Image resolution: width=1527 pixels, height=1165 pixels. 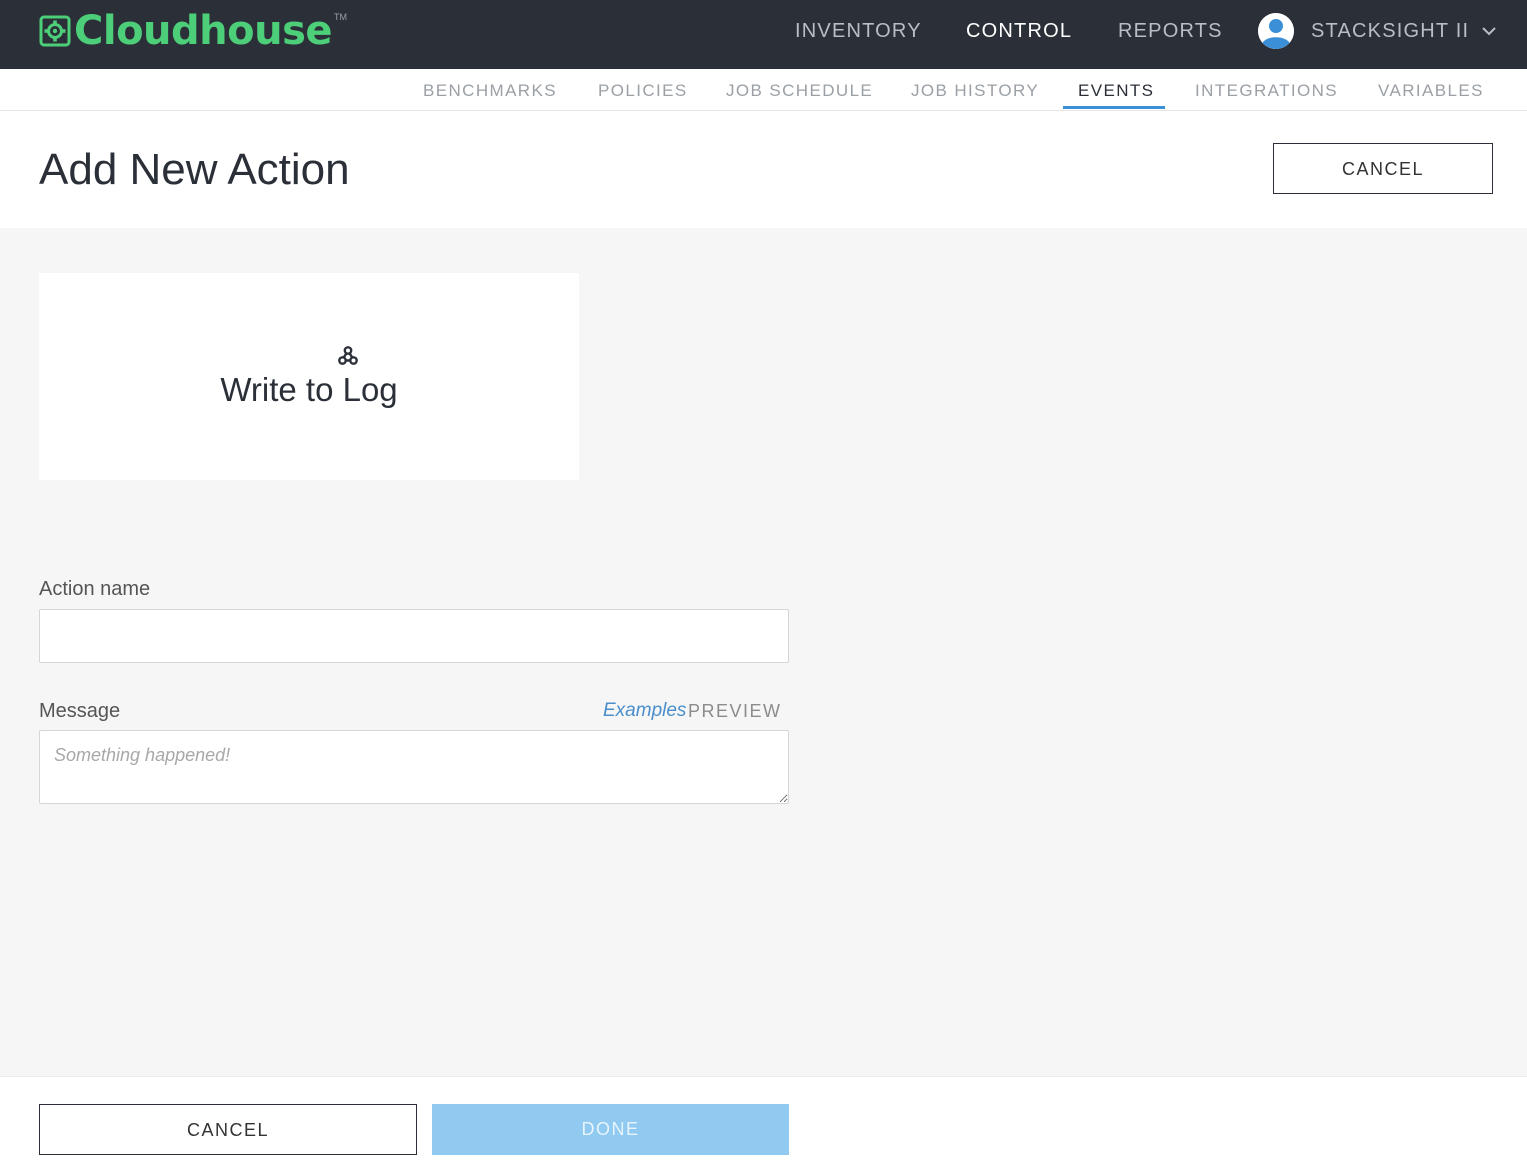 What do you see at coordinates (203, 31) in the screenshot?
I see `brand-name: Cloudhouse` at bounding box center [203, 31].